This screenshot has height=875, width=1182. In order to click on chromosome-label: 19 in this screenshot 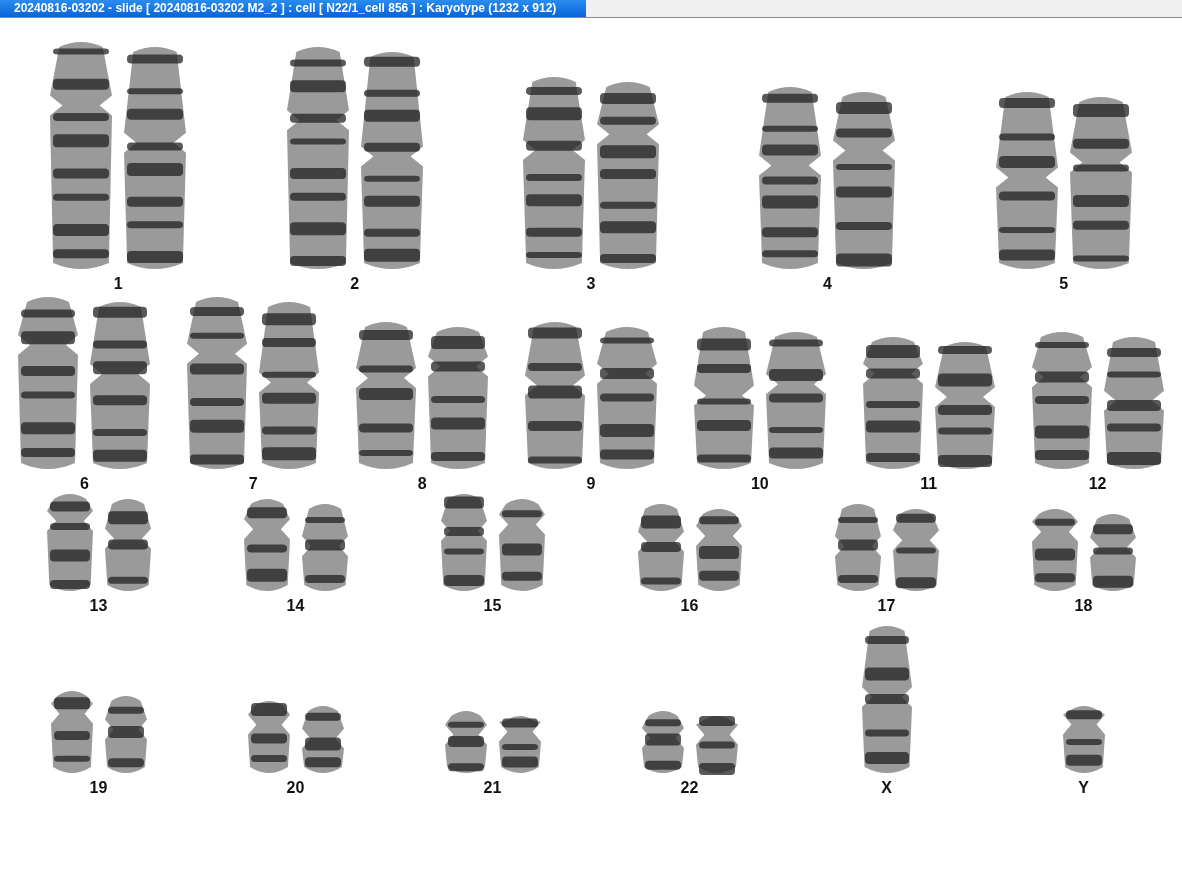, I will do `click(98, 788)`.